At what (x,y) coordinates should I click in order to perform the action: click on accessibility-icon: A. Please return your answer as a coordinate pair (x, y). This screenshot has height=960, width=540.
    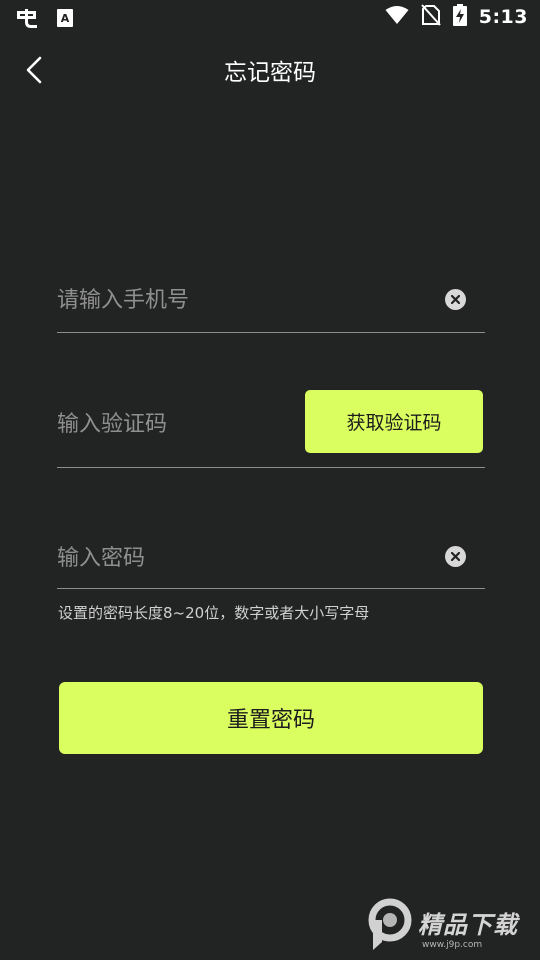
    Looking at the image, I should click on (65, 20).